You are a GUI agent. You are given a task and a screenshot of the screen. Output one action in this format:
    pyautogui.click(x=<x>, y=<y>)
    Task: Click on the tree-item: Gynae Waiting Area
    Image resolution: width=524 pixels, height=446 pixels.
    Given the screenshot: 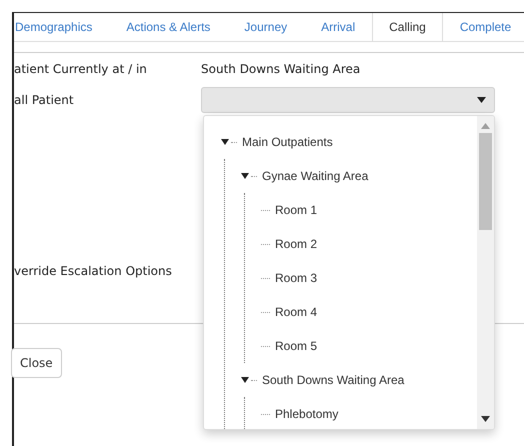 What is the action you would take?
    pyautogui.click(x=315, y=176)
    